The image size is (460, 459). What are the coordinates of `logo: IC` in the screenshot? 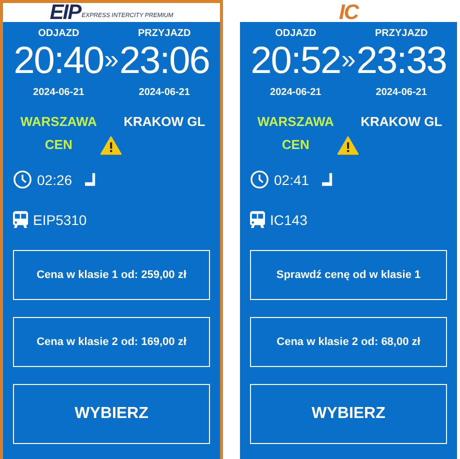 It's located at (348, 12).